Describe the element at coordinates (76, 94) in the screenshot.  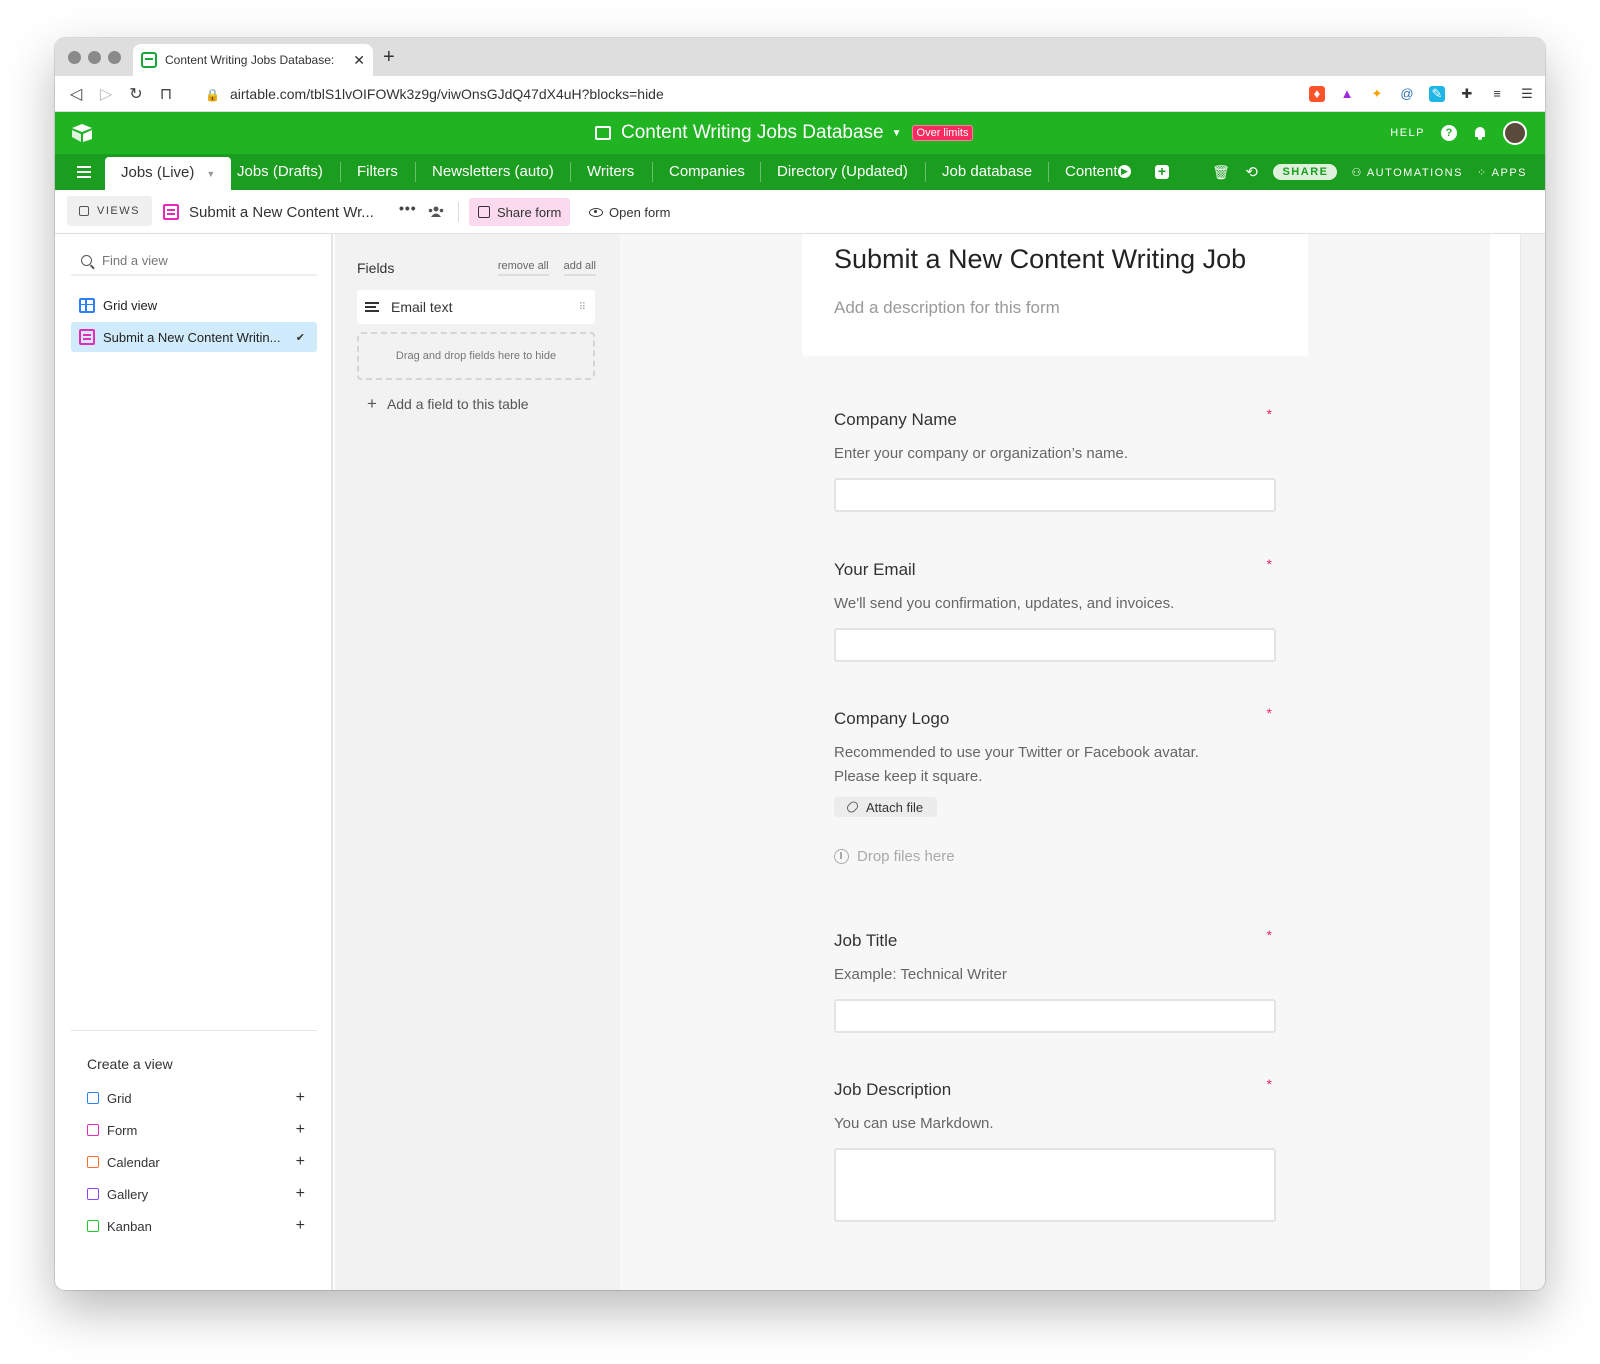
I see `back-icon: ◁` at that location.